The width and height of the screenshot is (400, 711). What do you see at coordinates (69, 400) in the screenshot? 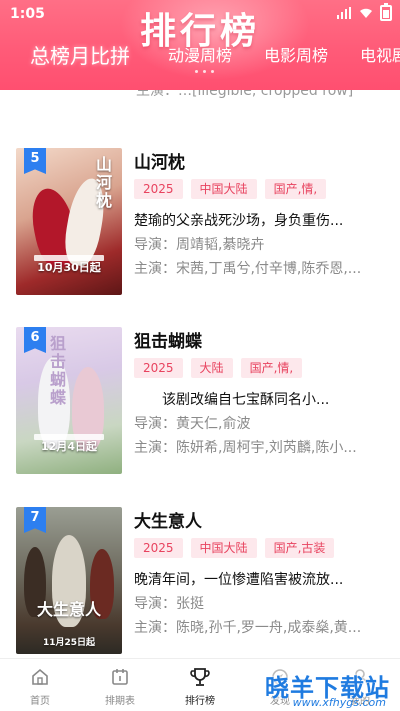
I see `poster-image: 狙击蝴蝶 12月4日起 6` at bounding box center [69, 400].